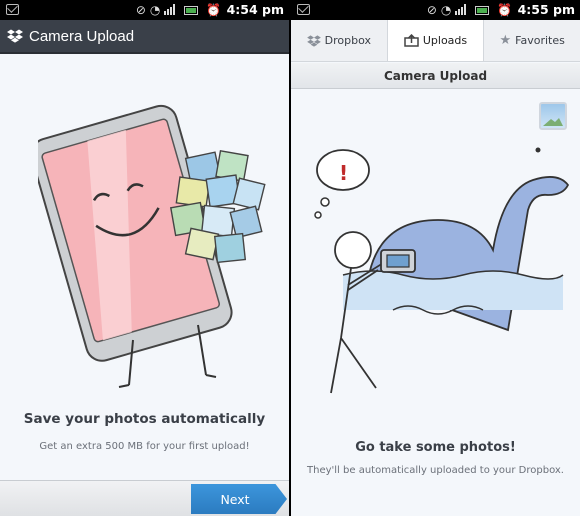 The height and width of the screenshot is (516, 580). I want to click on star-icon: ★, so click(505, 40).